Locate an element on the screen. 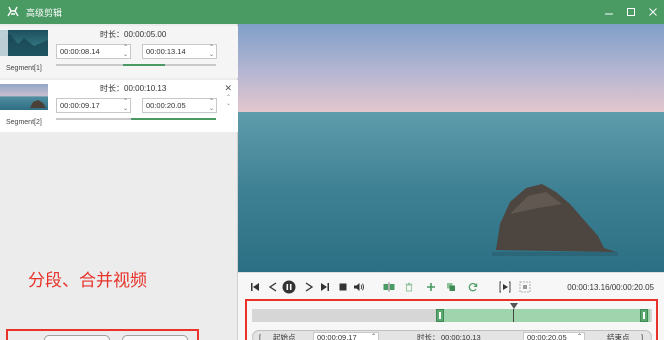 The width and height of the screenshot is (664, 340). prev-frame-icon is located at coordinates (255, 287).